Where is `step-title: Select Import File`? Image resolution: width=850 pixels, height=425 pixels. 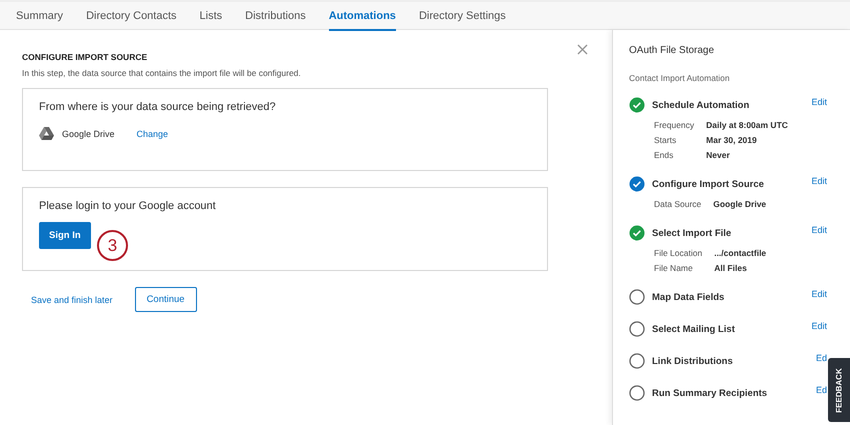 step-title: Select Import File is located at coordinates (692, 233).